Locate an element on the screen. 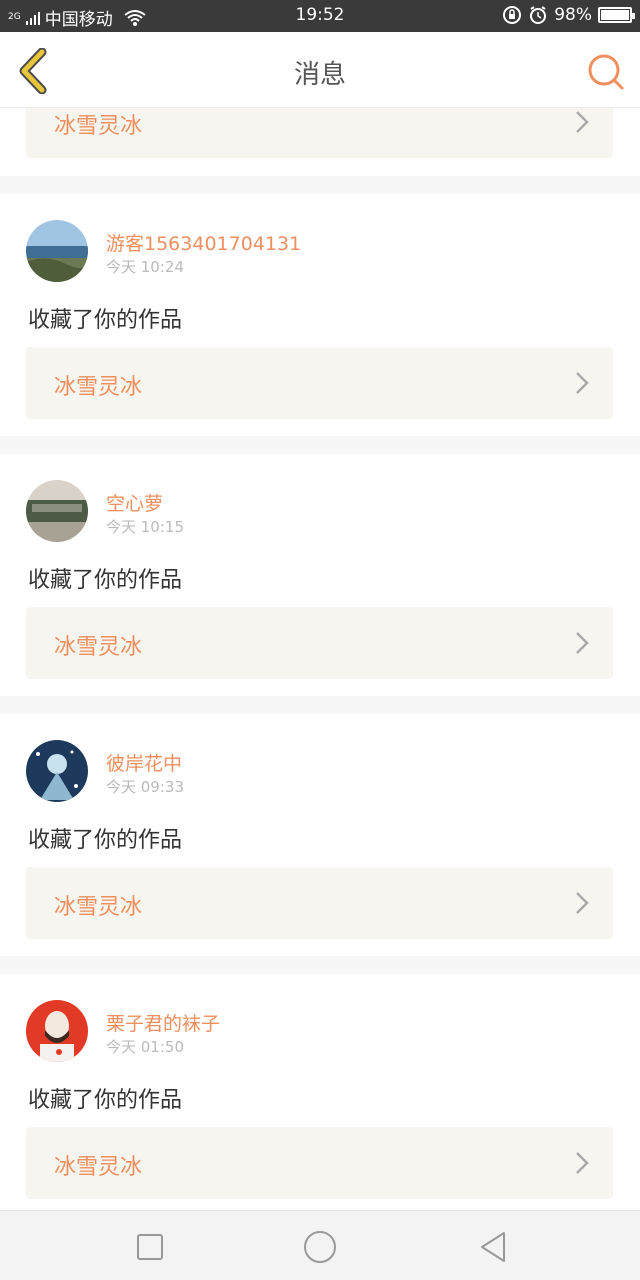  username: 彼岸花中 is located at coordinates (144, 762).